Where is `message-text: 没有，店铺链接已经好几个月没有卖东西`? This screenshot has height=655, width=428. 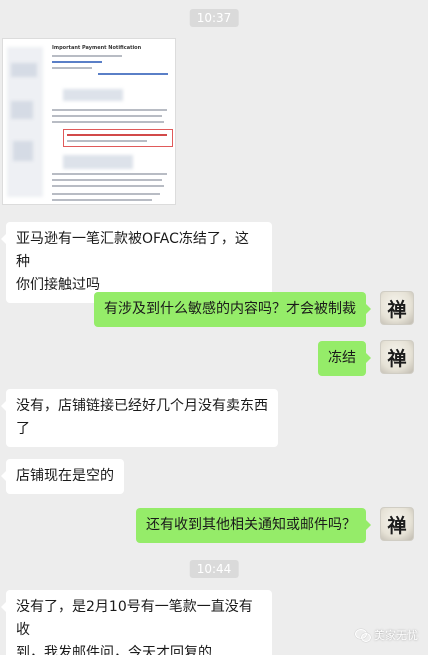
message-text: 没有，店铺链接已经好几个月没有卖东西 is located at coordinates (142, 406).